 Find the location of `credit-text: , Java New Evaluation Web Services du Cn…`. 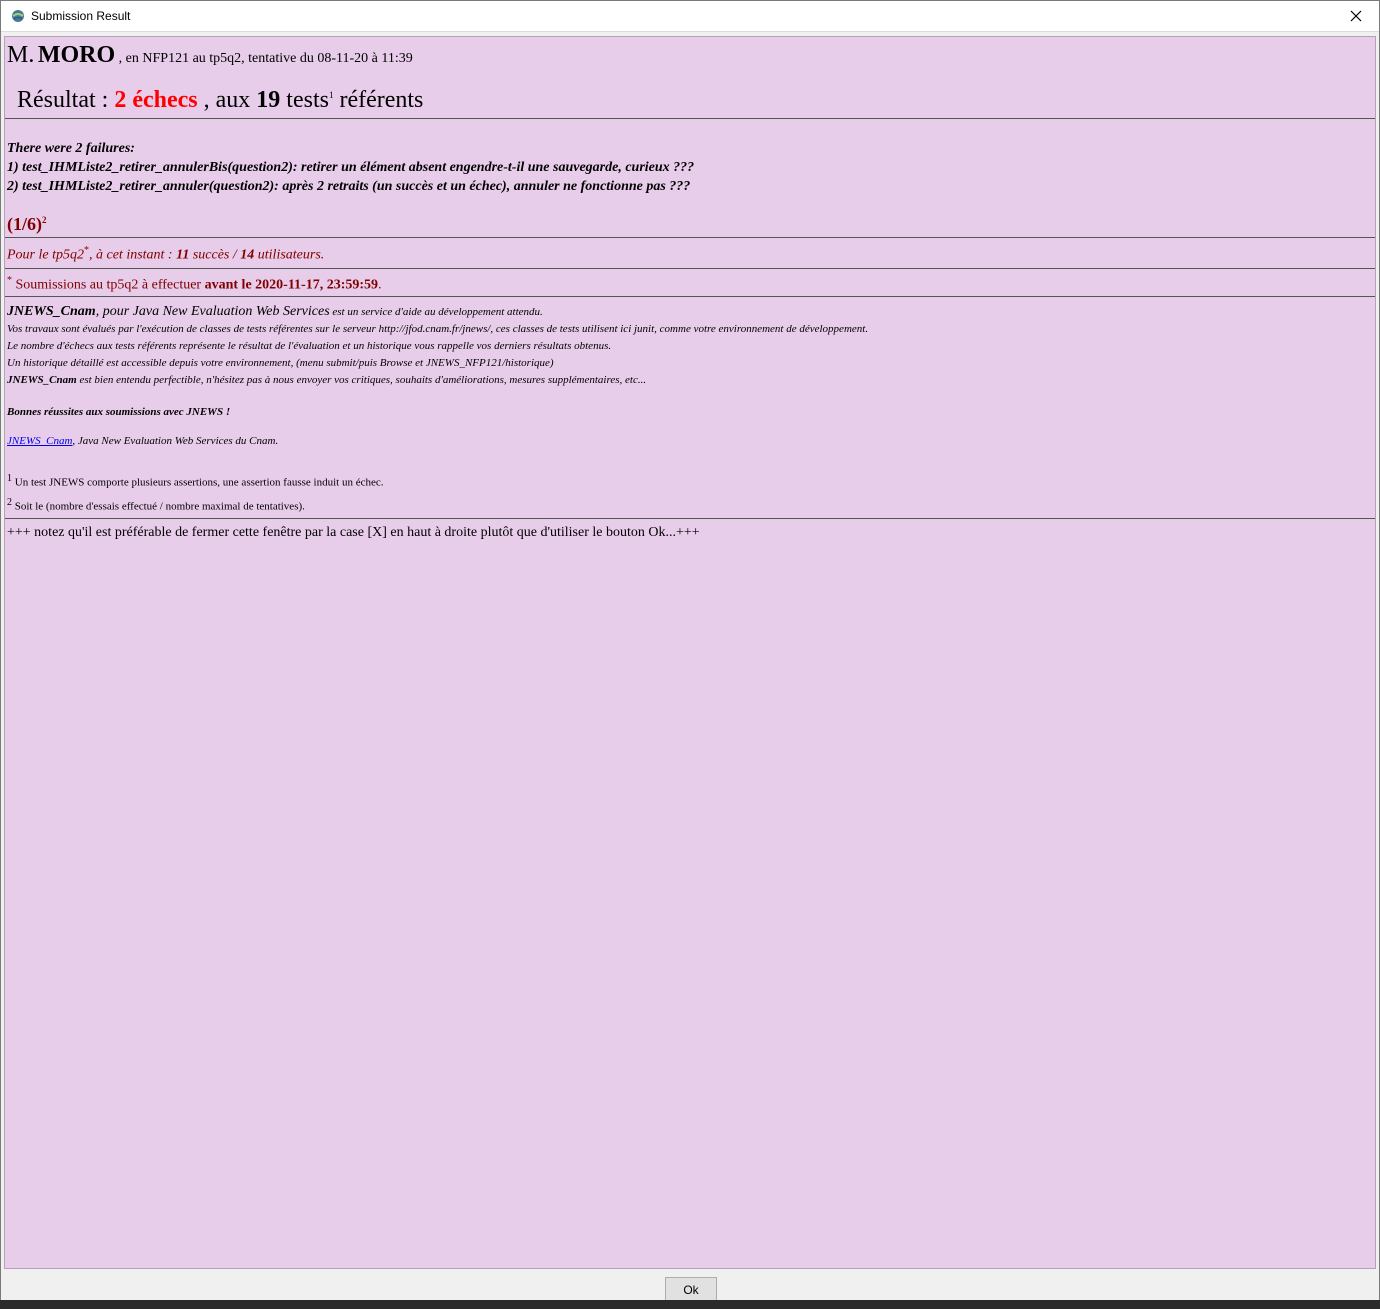

credit-text: , Java New Evaluation Web Services du Cn… is located at coordinates (175, 441).